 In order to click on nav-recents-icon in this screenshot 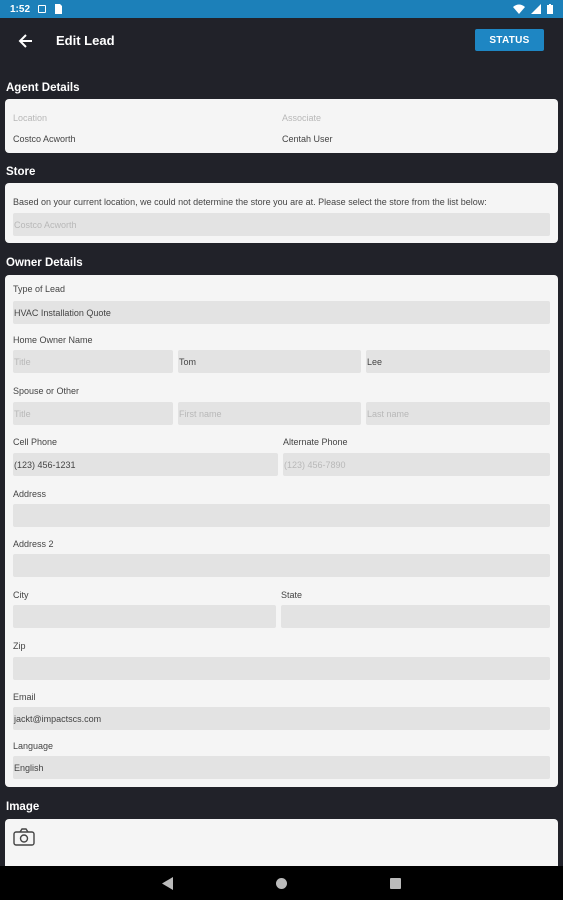, I will do `click(395, 883)`.